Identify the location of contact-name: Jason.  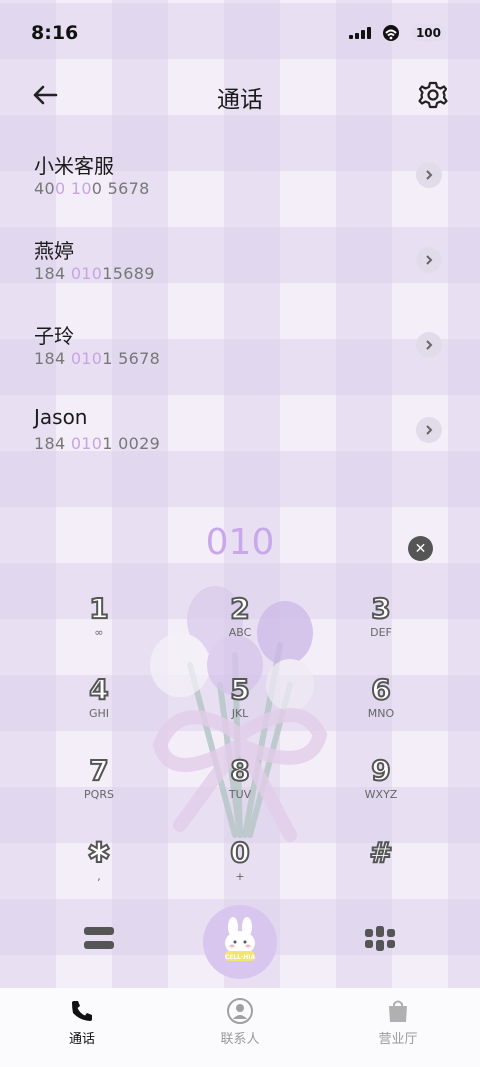
(61, 417).